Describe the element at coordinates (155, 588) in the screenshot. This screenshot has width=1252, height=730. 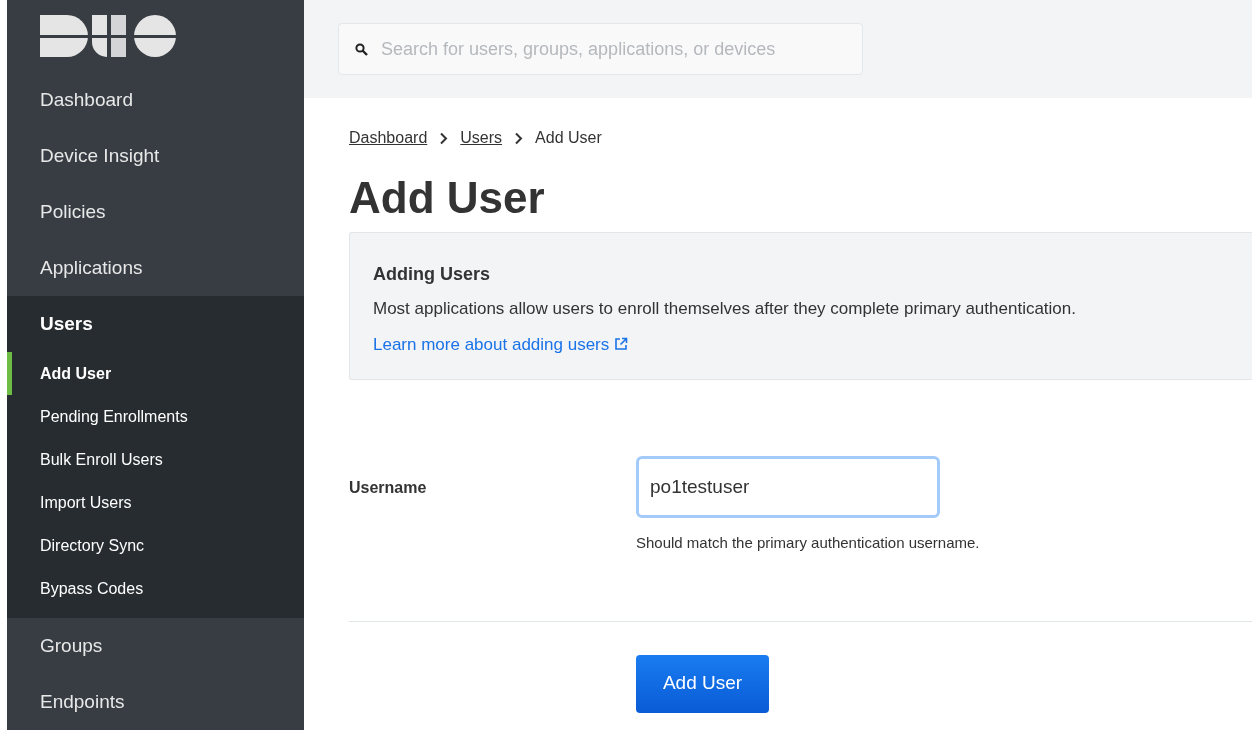
I see `sidebar-subitem: Bypass Codes` at that location.